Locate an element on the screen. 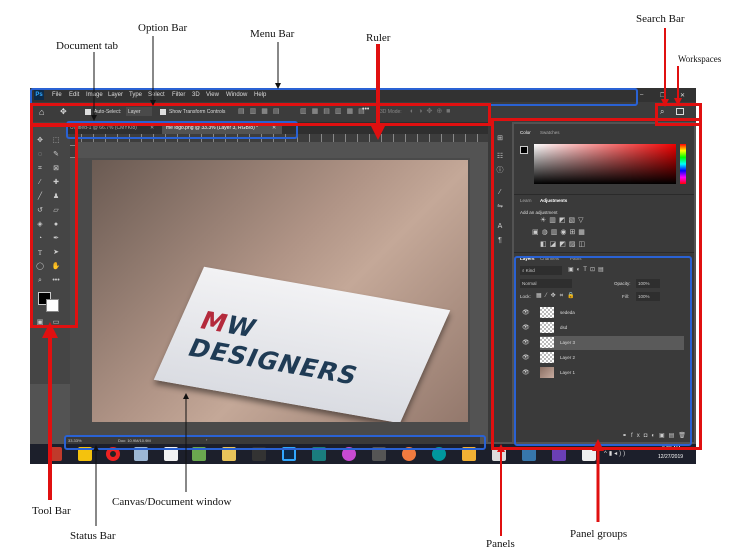 The height and width of the screenshot is (555, 740). panels-label: Panels is located at coordinates (500, 544).